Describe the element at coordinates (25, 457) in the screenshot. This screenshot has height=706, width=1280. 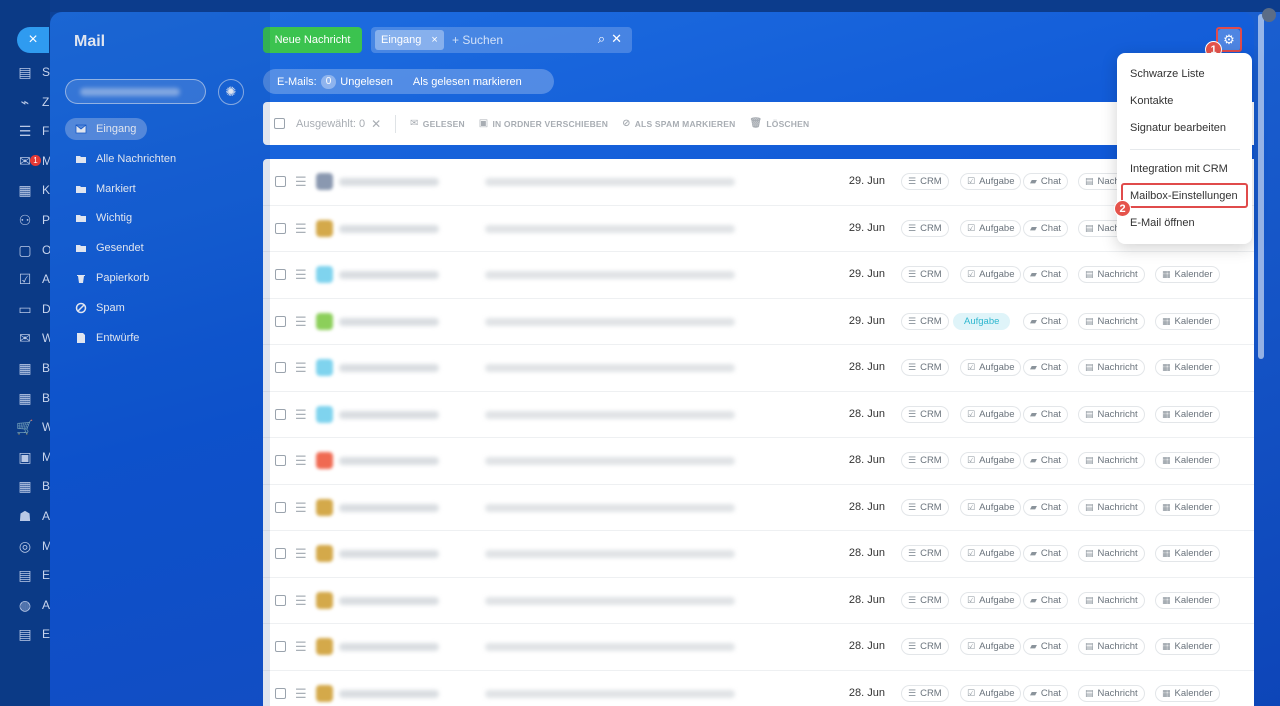
I see `rail-app-icon: ▣` at that location.